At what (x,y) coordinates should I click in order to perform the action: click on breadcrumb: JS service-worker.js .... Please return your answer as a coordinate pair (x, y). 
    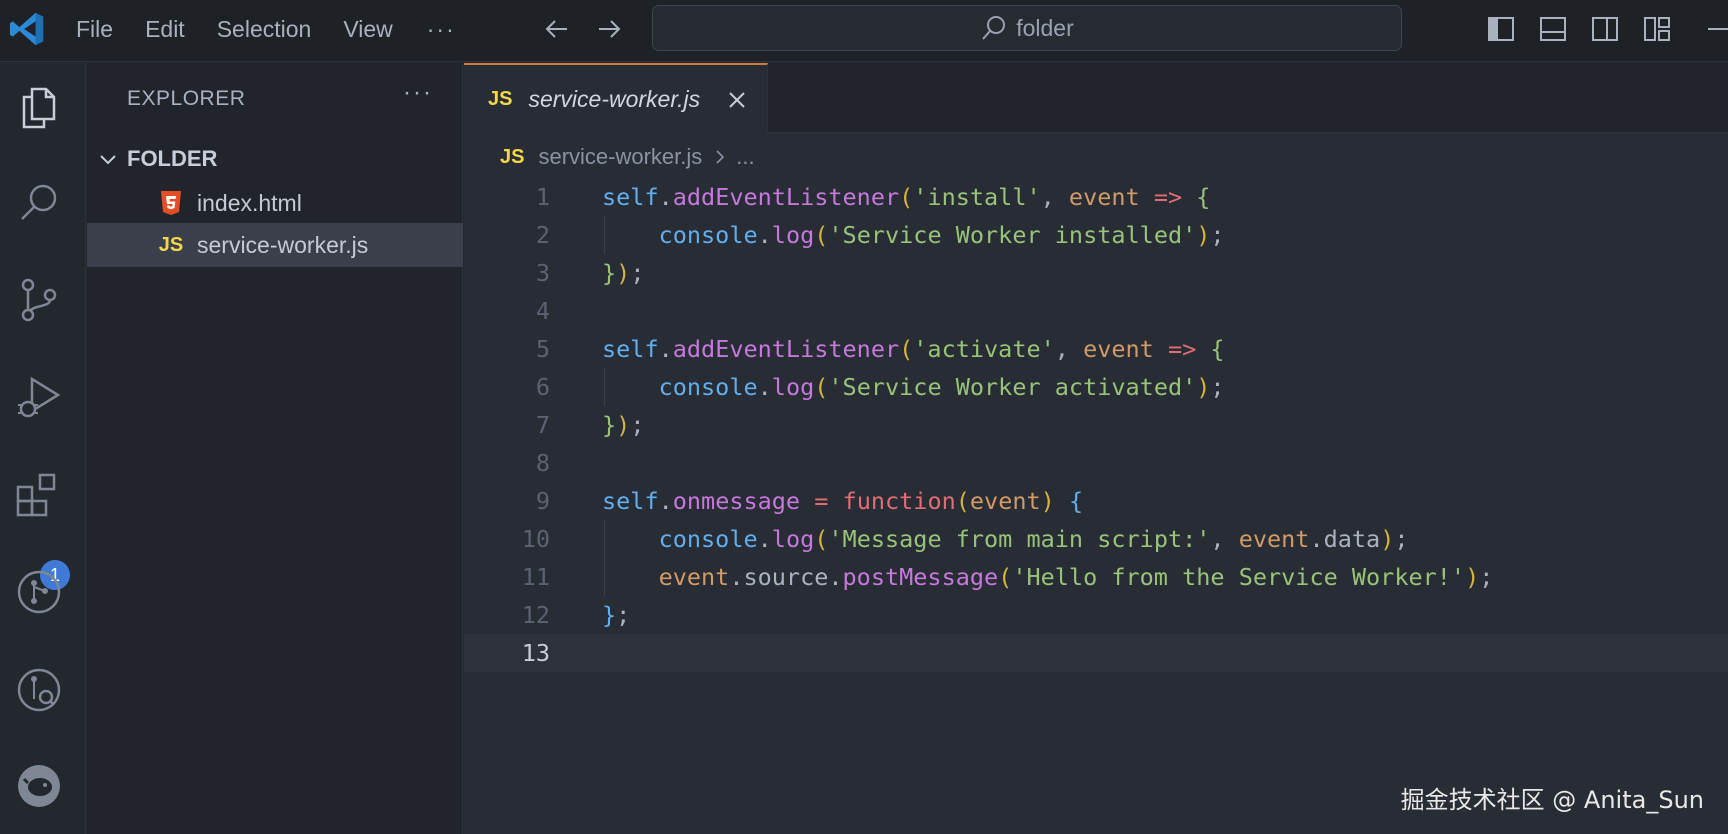
    Looking at the image, I should click on (627, 157).